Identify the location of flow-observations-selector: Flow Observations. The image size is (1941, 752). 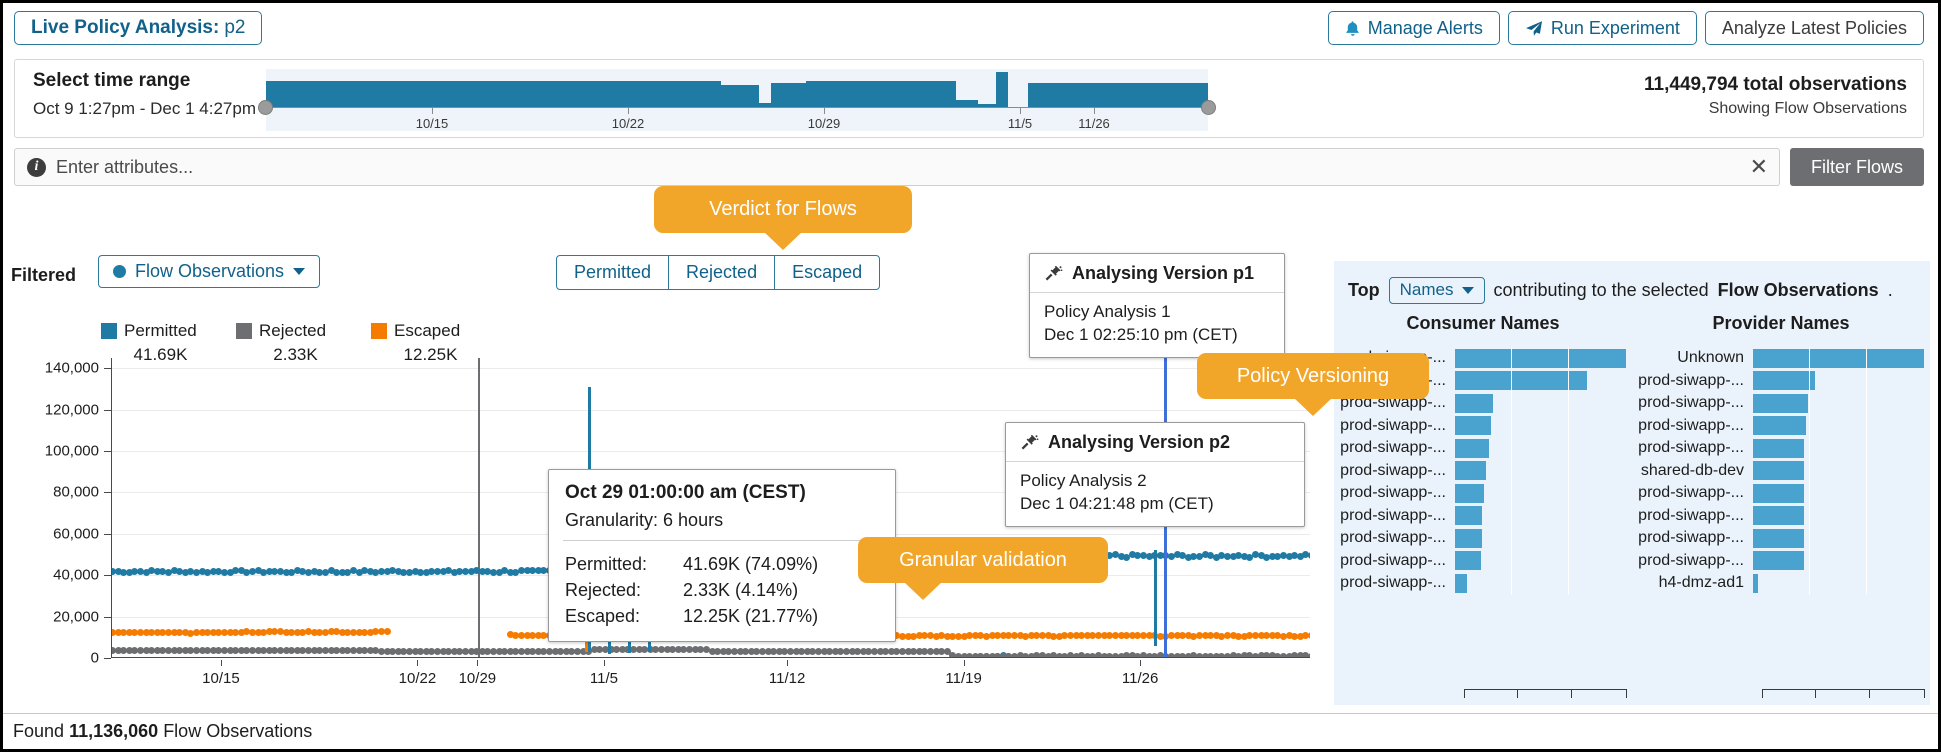
(209, 271).